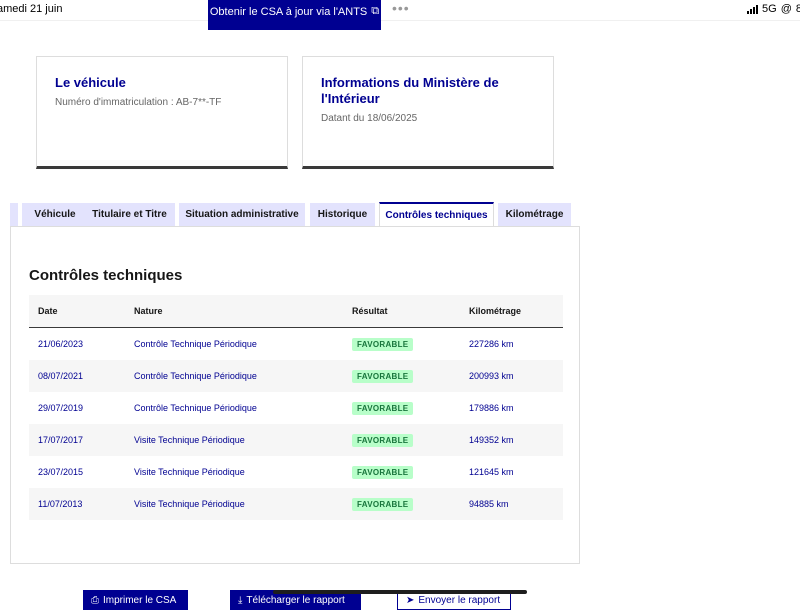 The image size is (800, 610). I want to click on signal-icon, so click(753, 9).